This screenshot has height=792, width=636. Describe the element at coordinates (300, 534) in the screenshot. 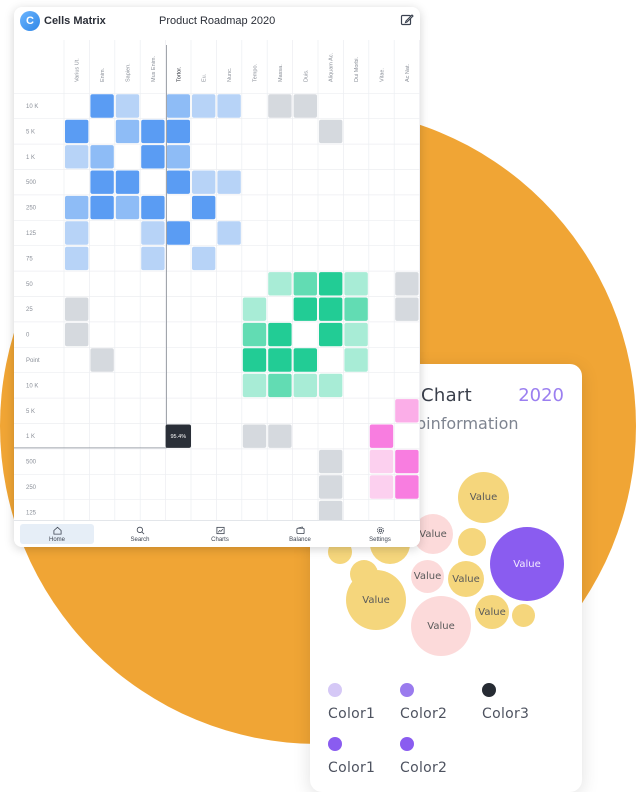

I see `tab-balance: Balance` at that location.